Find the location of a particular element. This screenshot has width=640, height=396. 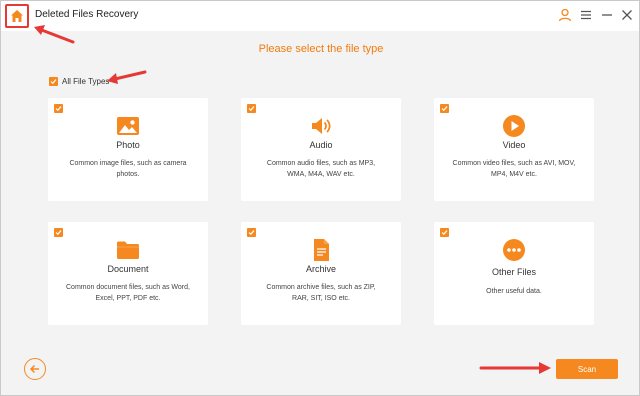

home-icon is located at coordinates (17, 16).